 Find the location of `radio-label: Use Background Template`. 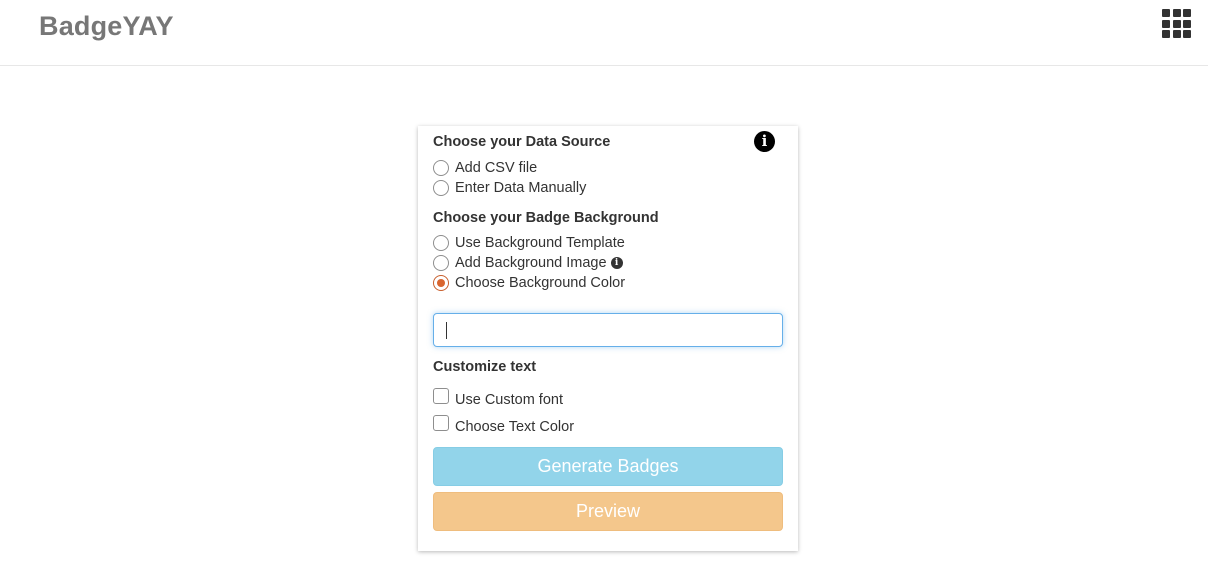

radio-label: Use Background Template is located at coordinates (540, 243).